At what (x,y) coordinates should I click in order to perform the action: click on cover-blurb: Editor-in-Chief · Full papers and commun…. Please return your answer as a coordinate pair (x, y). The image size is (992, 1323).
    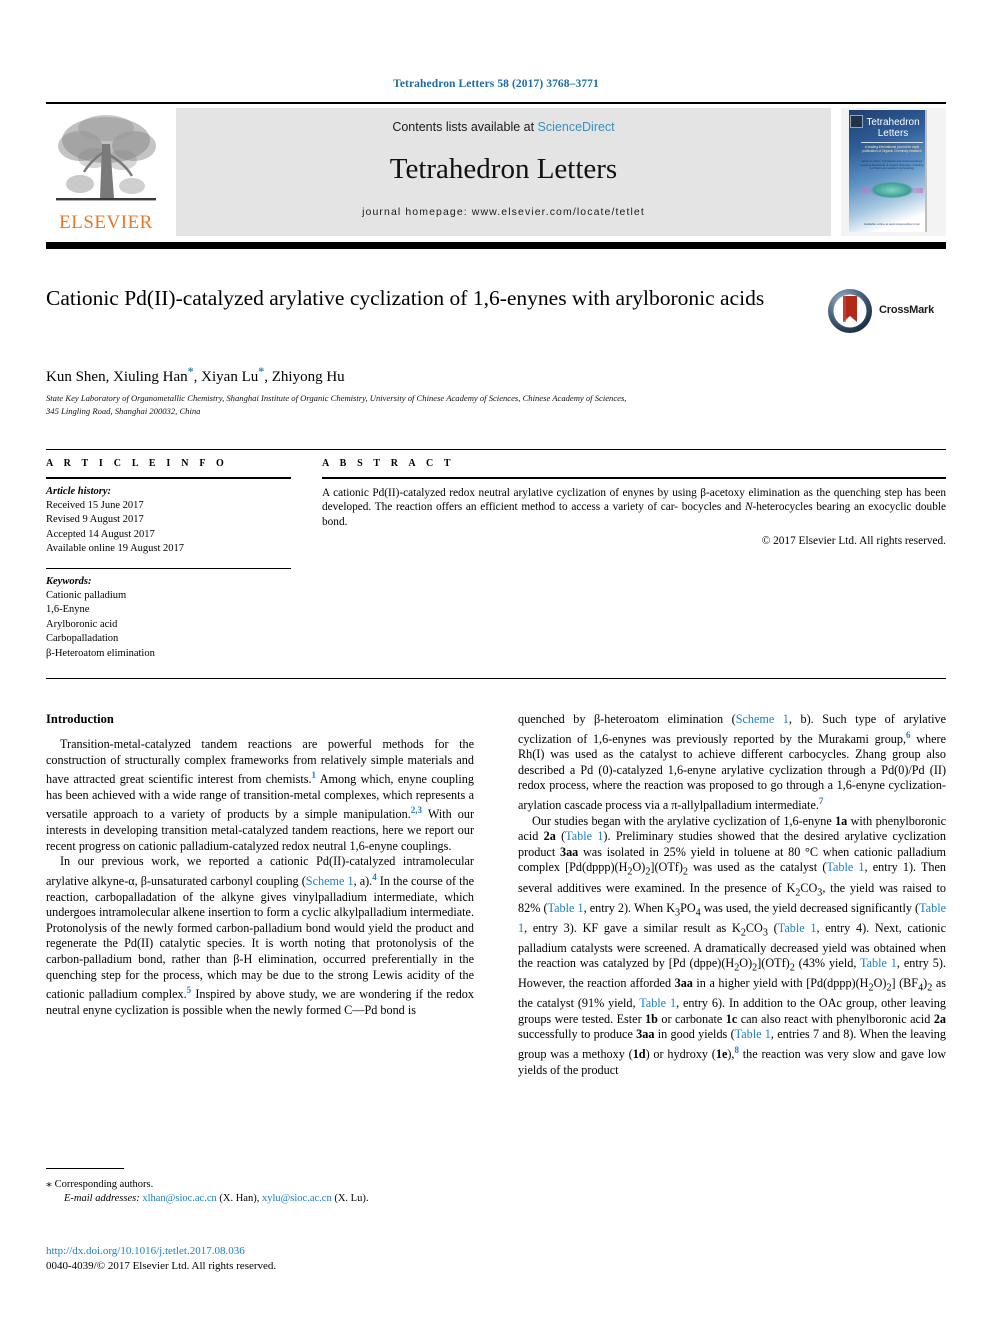
    Looking at the image, I should click on (892, 165).